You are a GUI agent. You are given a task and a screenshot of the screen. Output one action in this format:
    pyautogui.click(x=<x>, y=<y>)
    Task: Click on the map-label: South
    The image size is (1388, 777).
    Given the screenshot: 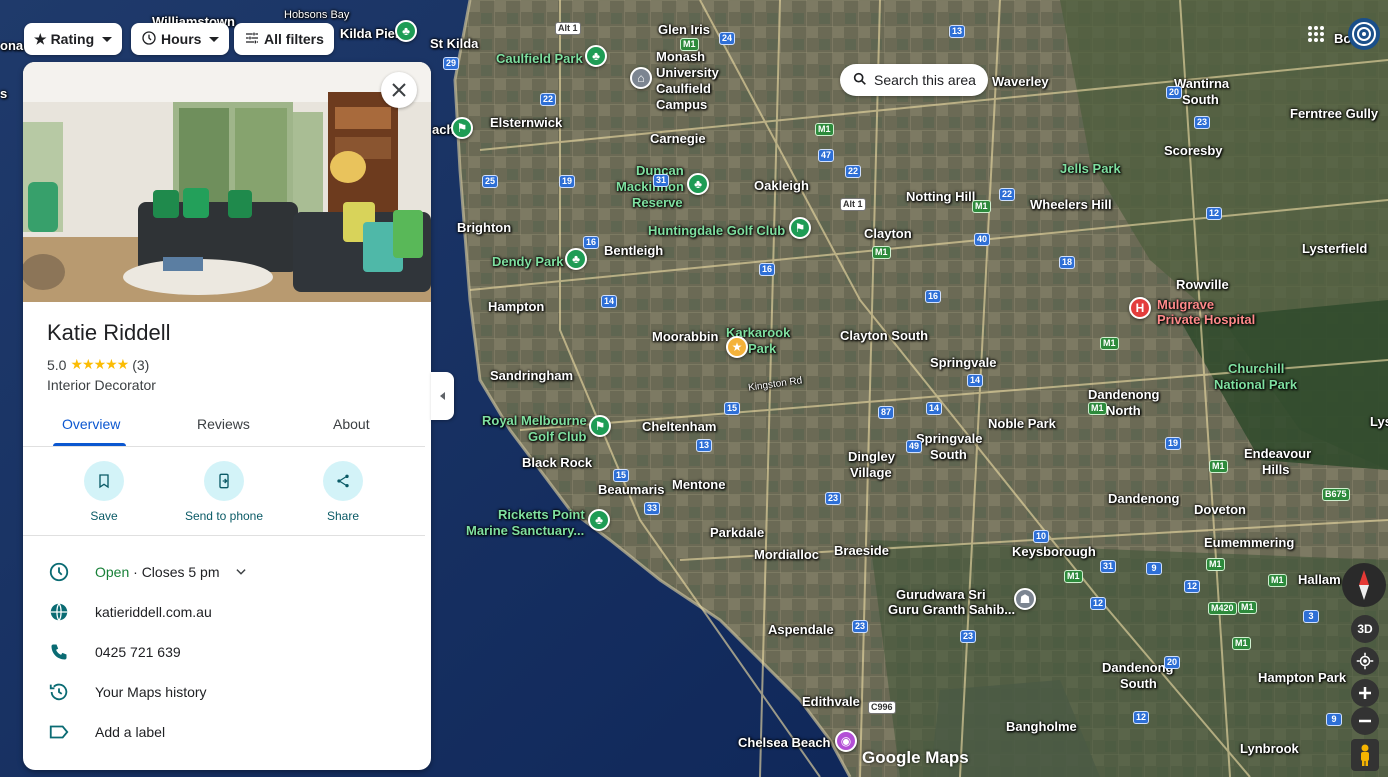 What is the action you would take?
    pyautogui.click(x=1138, y=683)
    